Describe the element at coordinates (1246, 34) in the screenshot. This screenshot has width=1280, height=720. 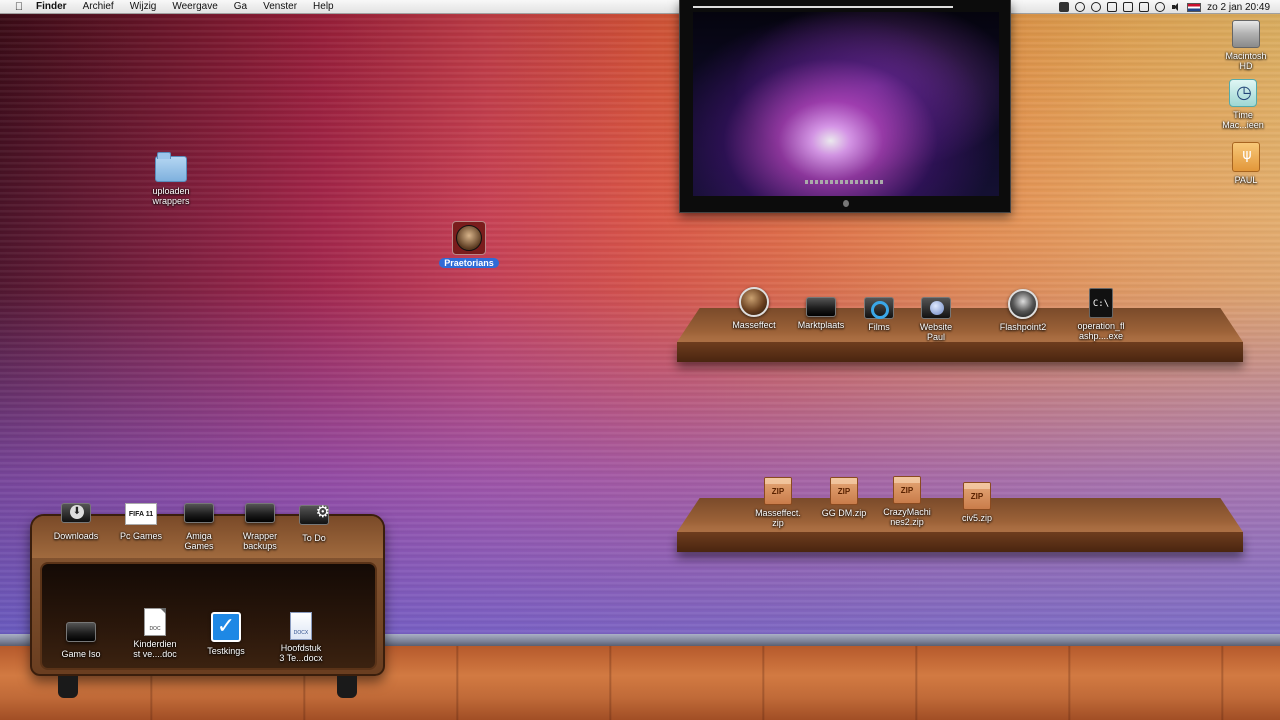
I see `hard-drive-icon` at that location.